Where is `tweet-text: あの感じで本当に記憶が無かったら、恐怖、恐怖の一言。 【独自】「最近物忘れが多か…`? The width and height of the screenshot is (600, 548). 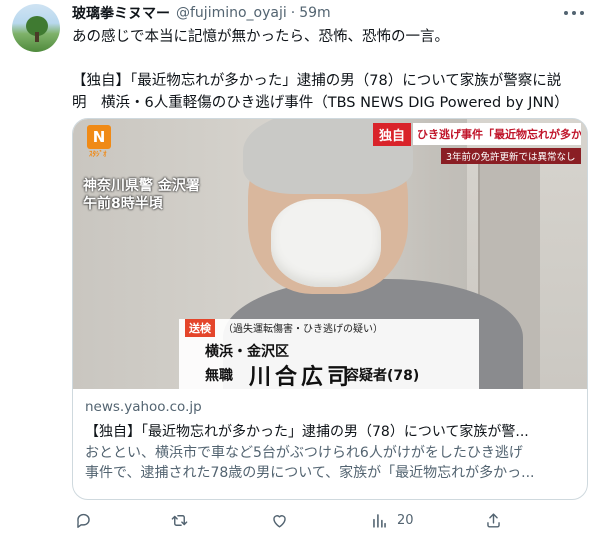
tweet-text: あの感じで本当に記憶が無かったら、恐怖、恐怖の一言。 【独自】「最近物忘れが多か… is located at coordinates (332, 70).